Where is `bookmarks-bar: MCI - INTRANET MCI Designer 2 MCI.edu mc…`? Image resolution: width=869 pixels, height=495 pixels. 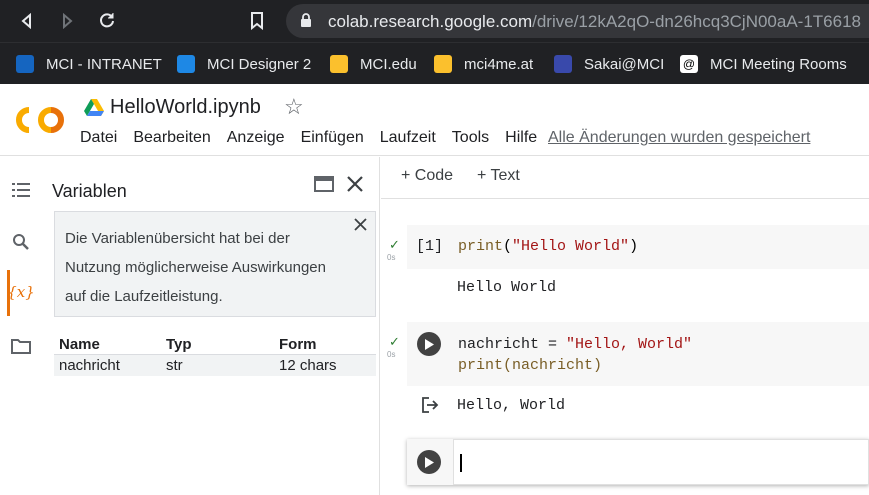
bookmarks-bar: MCI - INTRANET MCI Designer 2 MCI.edu mc… is located at coordinates (434, 63).